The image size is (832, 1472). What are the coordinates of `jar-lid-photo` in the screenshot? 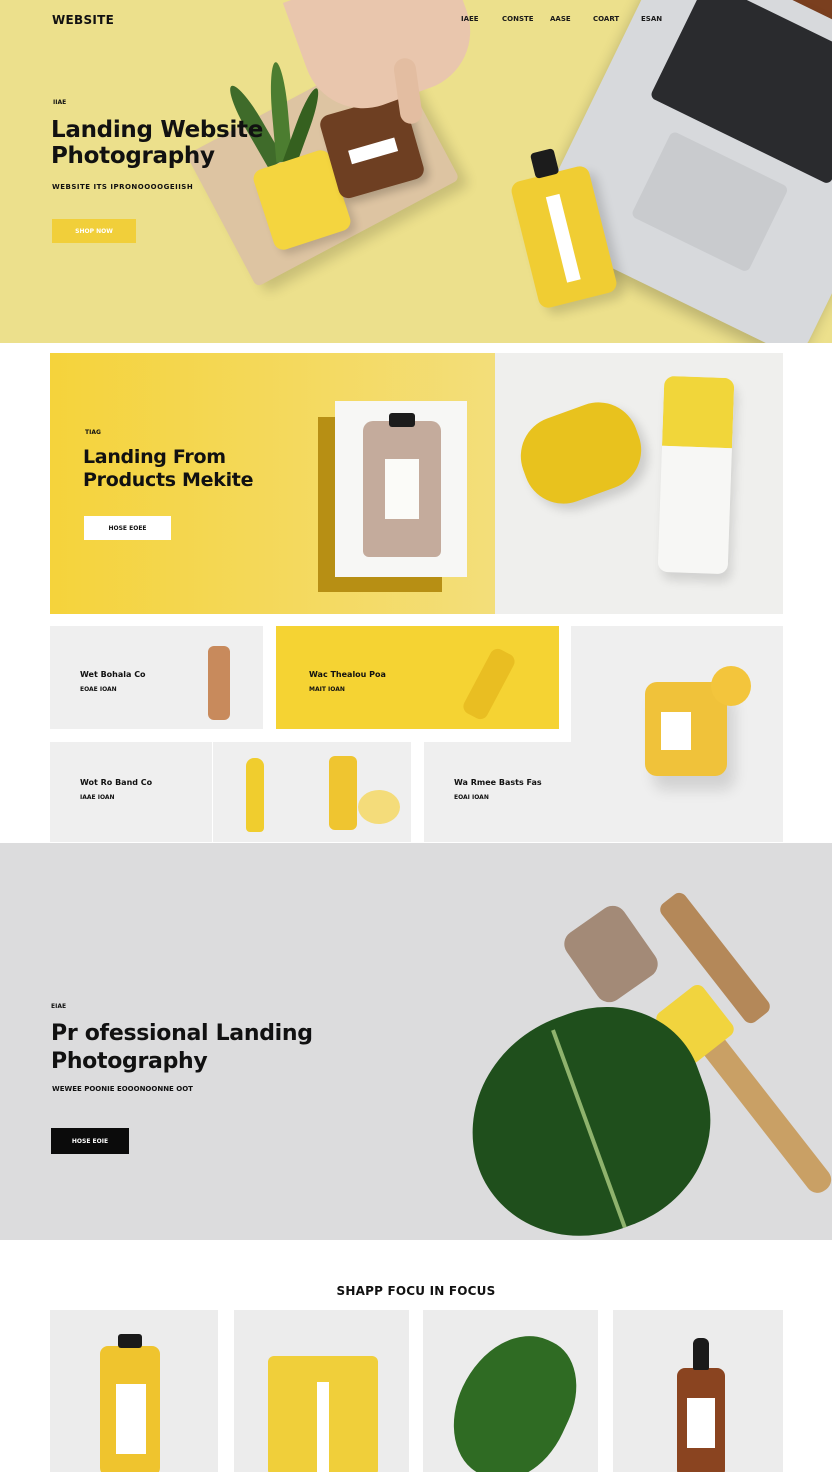 It's located at (731, 686).